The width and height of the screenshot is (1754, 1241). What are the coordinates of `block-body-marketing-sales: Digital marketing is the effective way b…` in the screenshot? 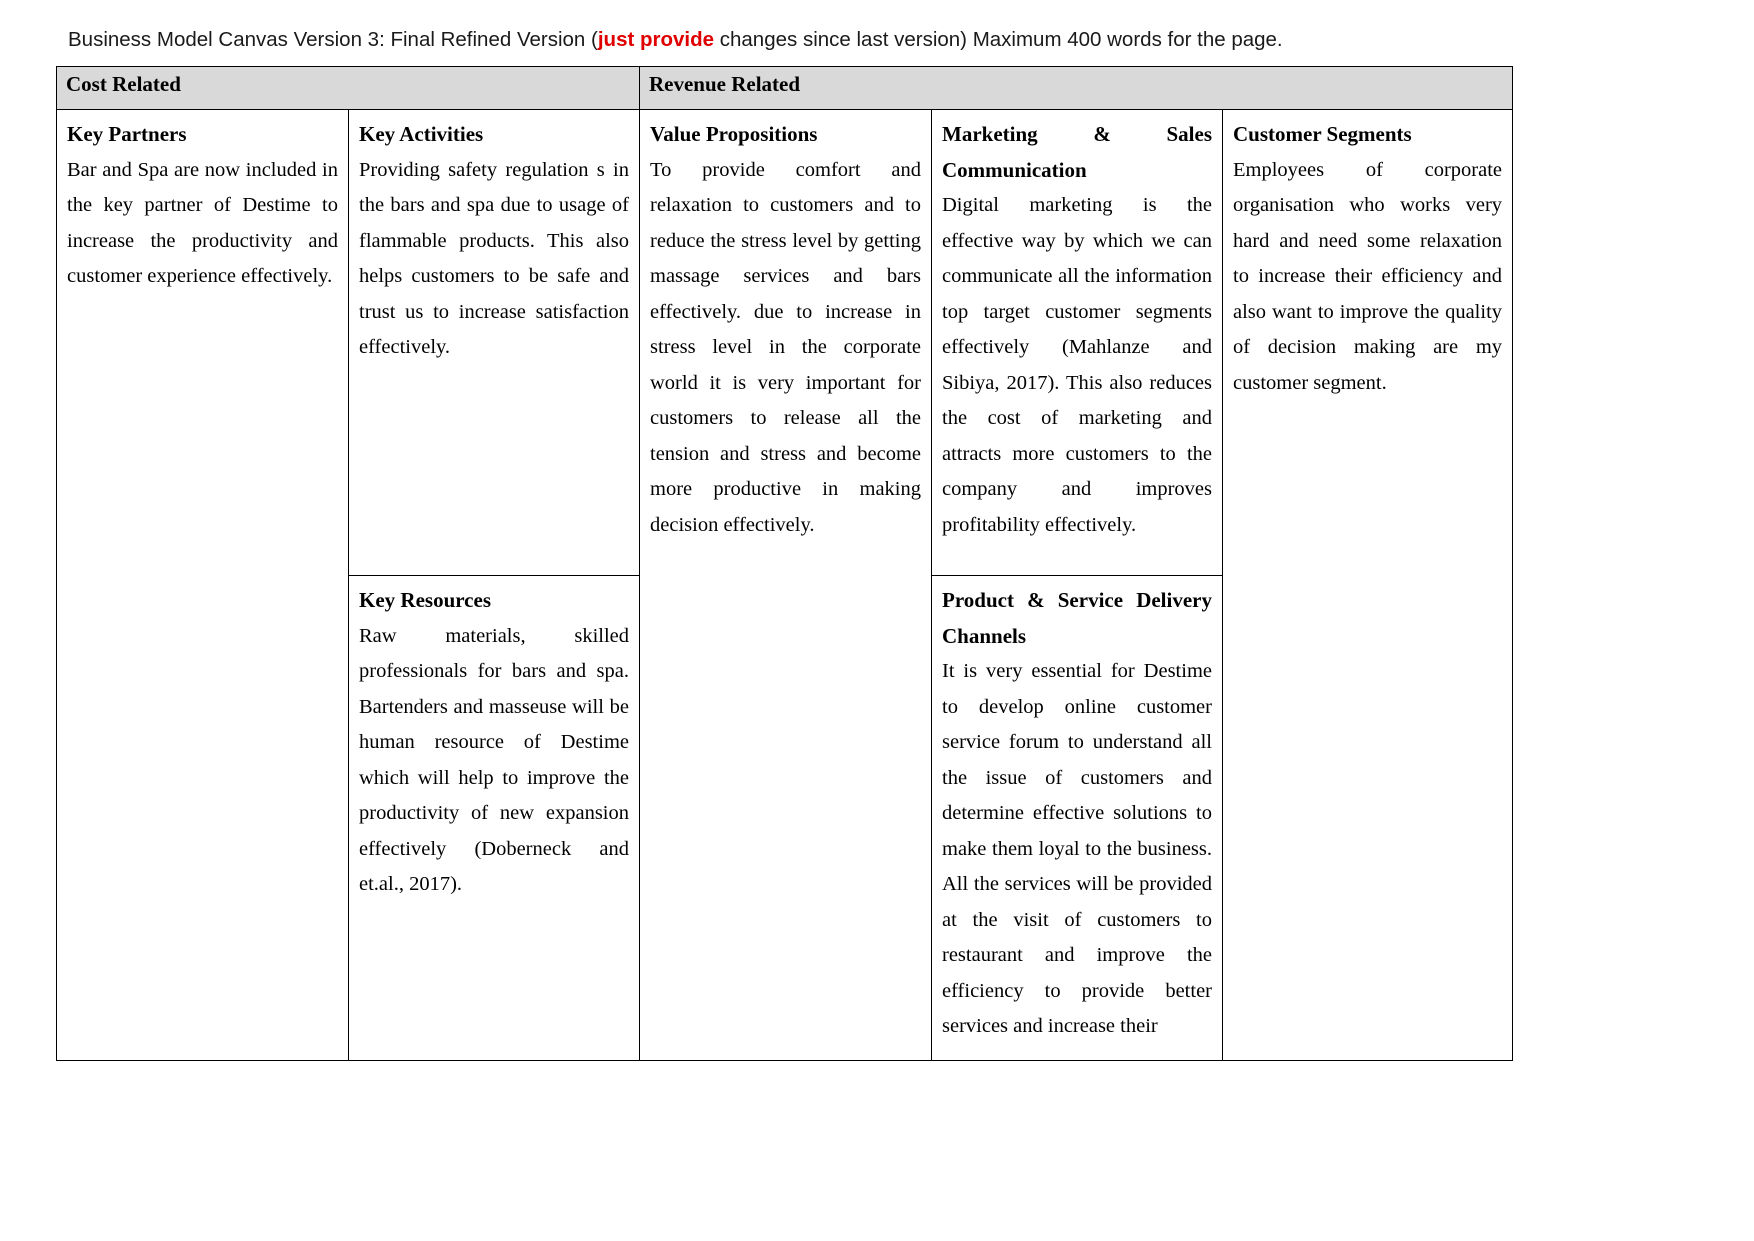 It's located at (1077, 365).